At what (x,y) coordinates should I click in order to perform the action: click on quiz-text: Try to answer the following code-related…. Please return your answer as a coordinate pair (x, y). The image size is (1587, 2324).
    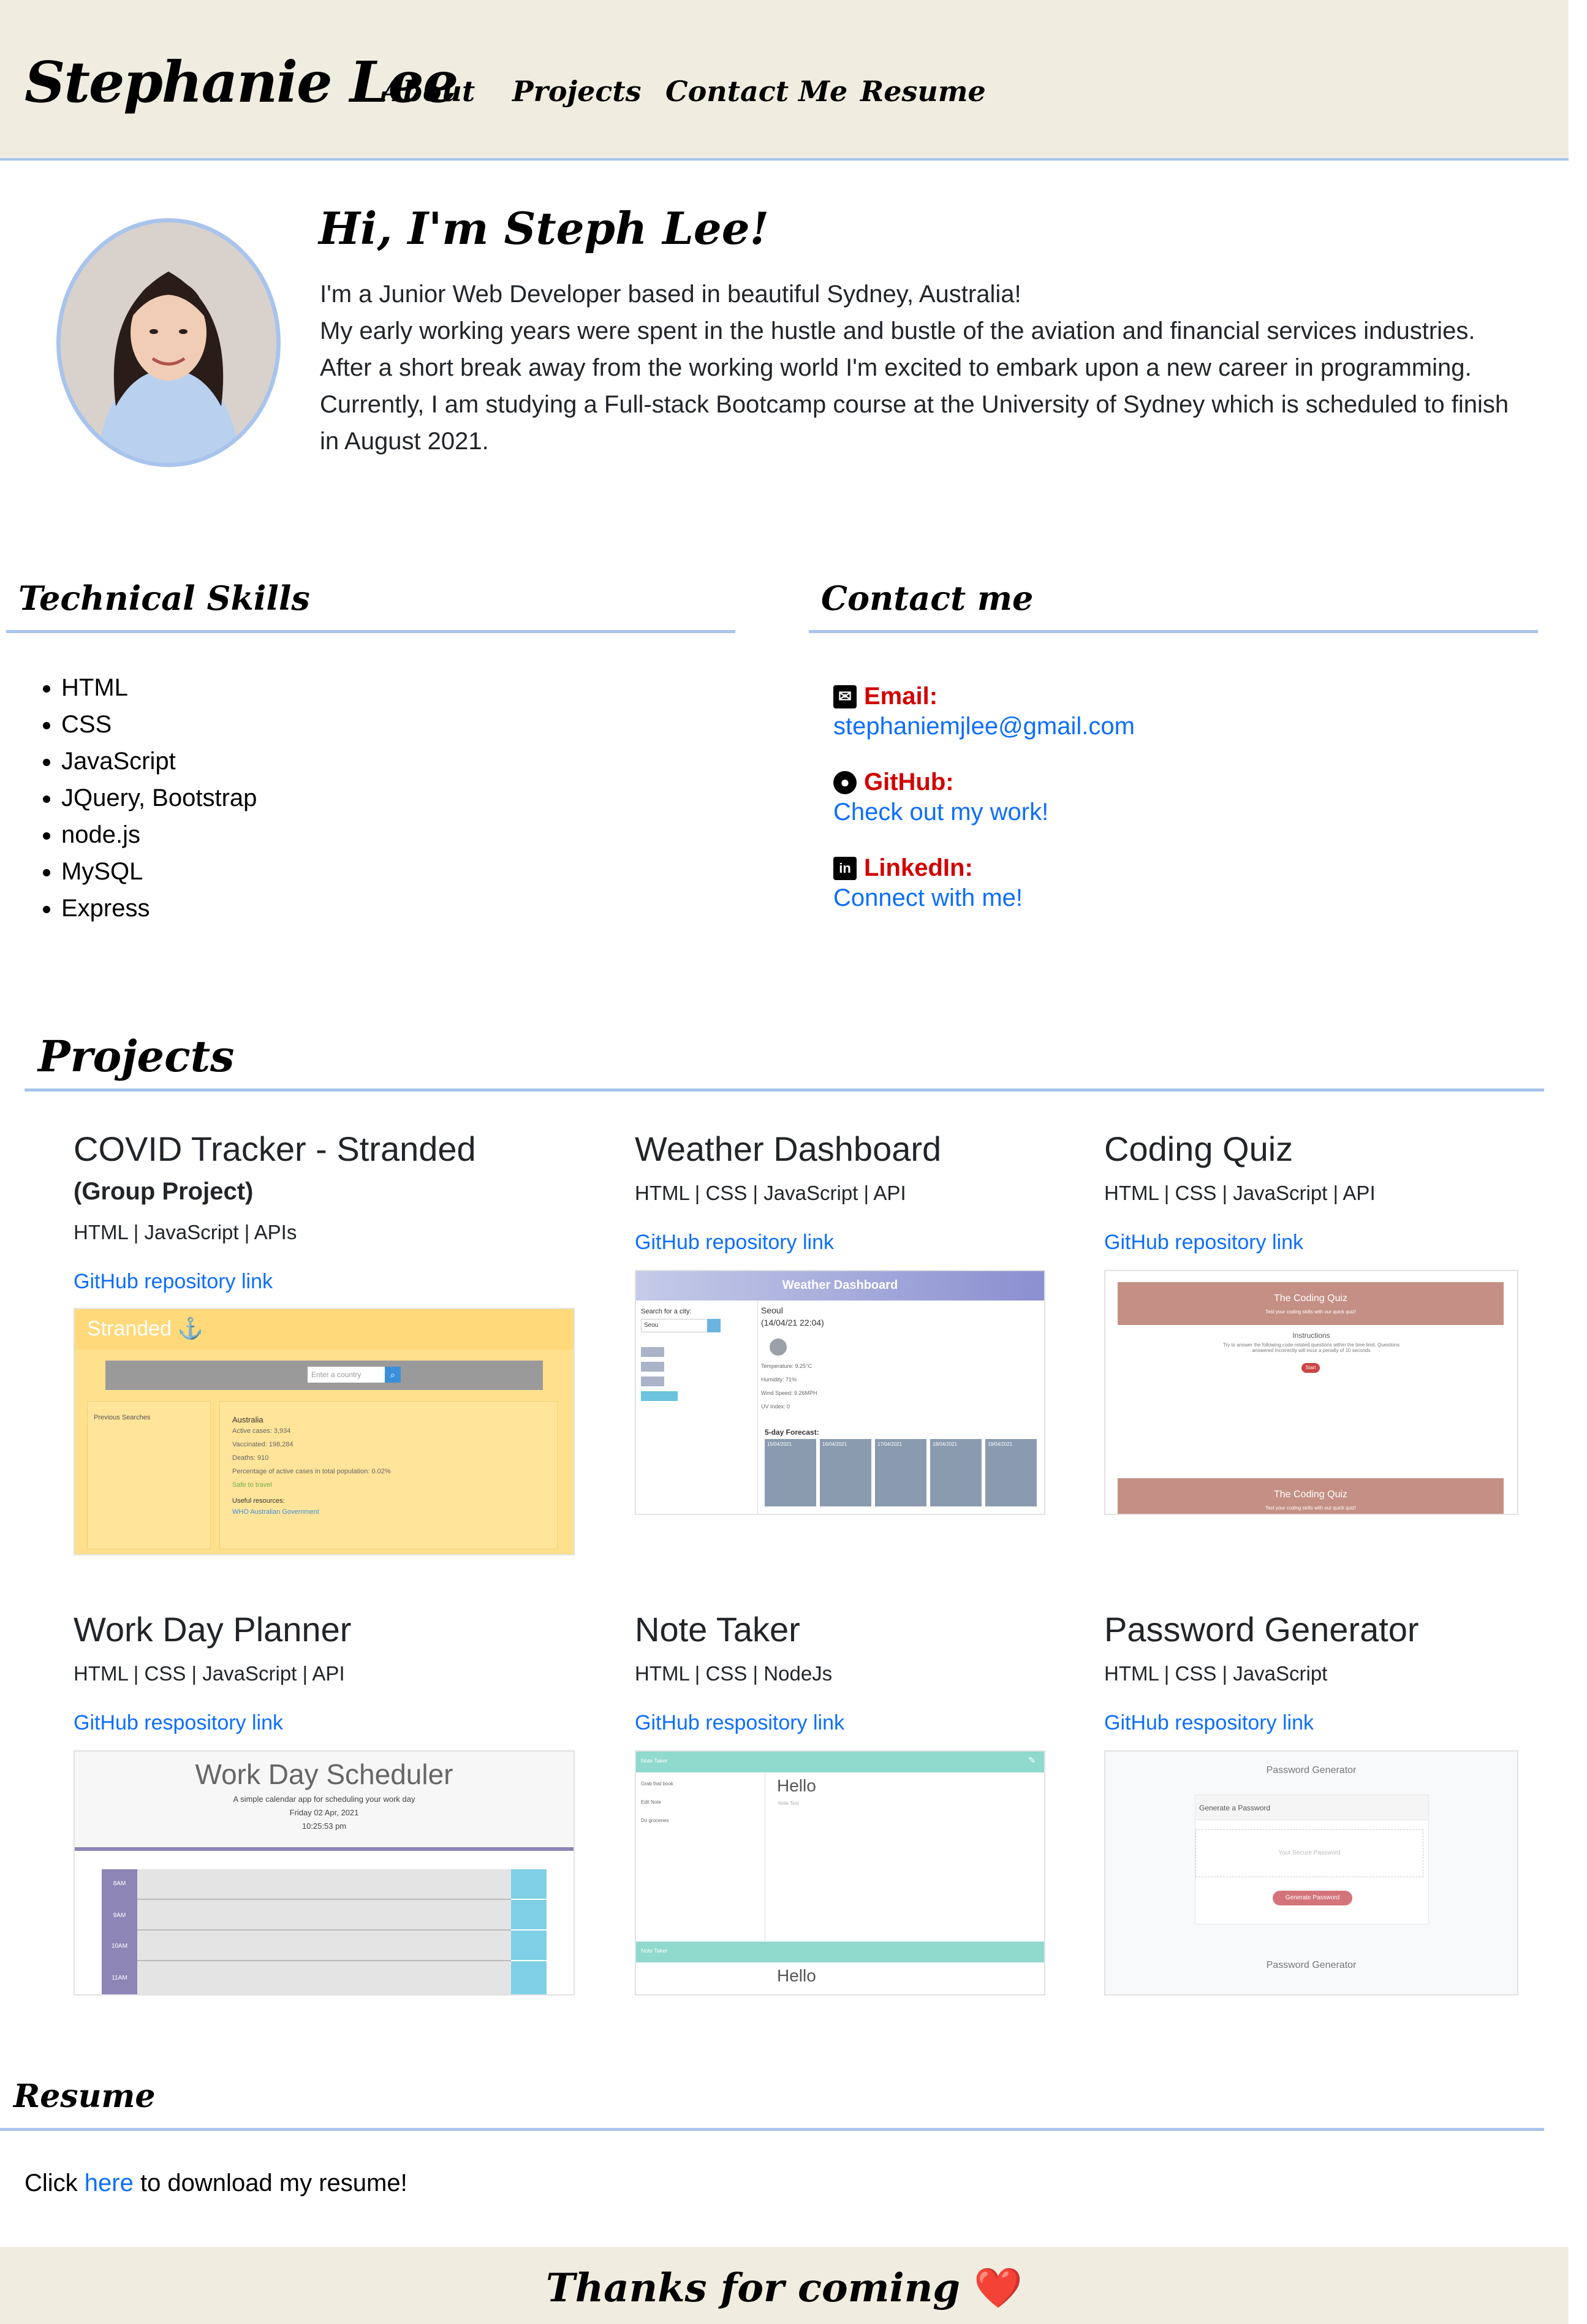
    Looking at the image, I should click on (1311, 1347).